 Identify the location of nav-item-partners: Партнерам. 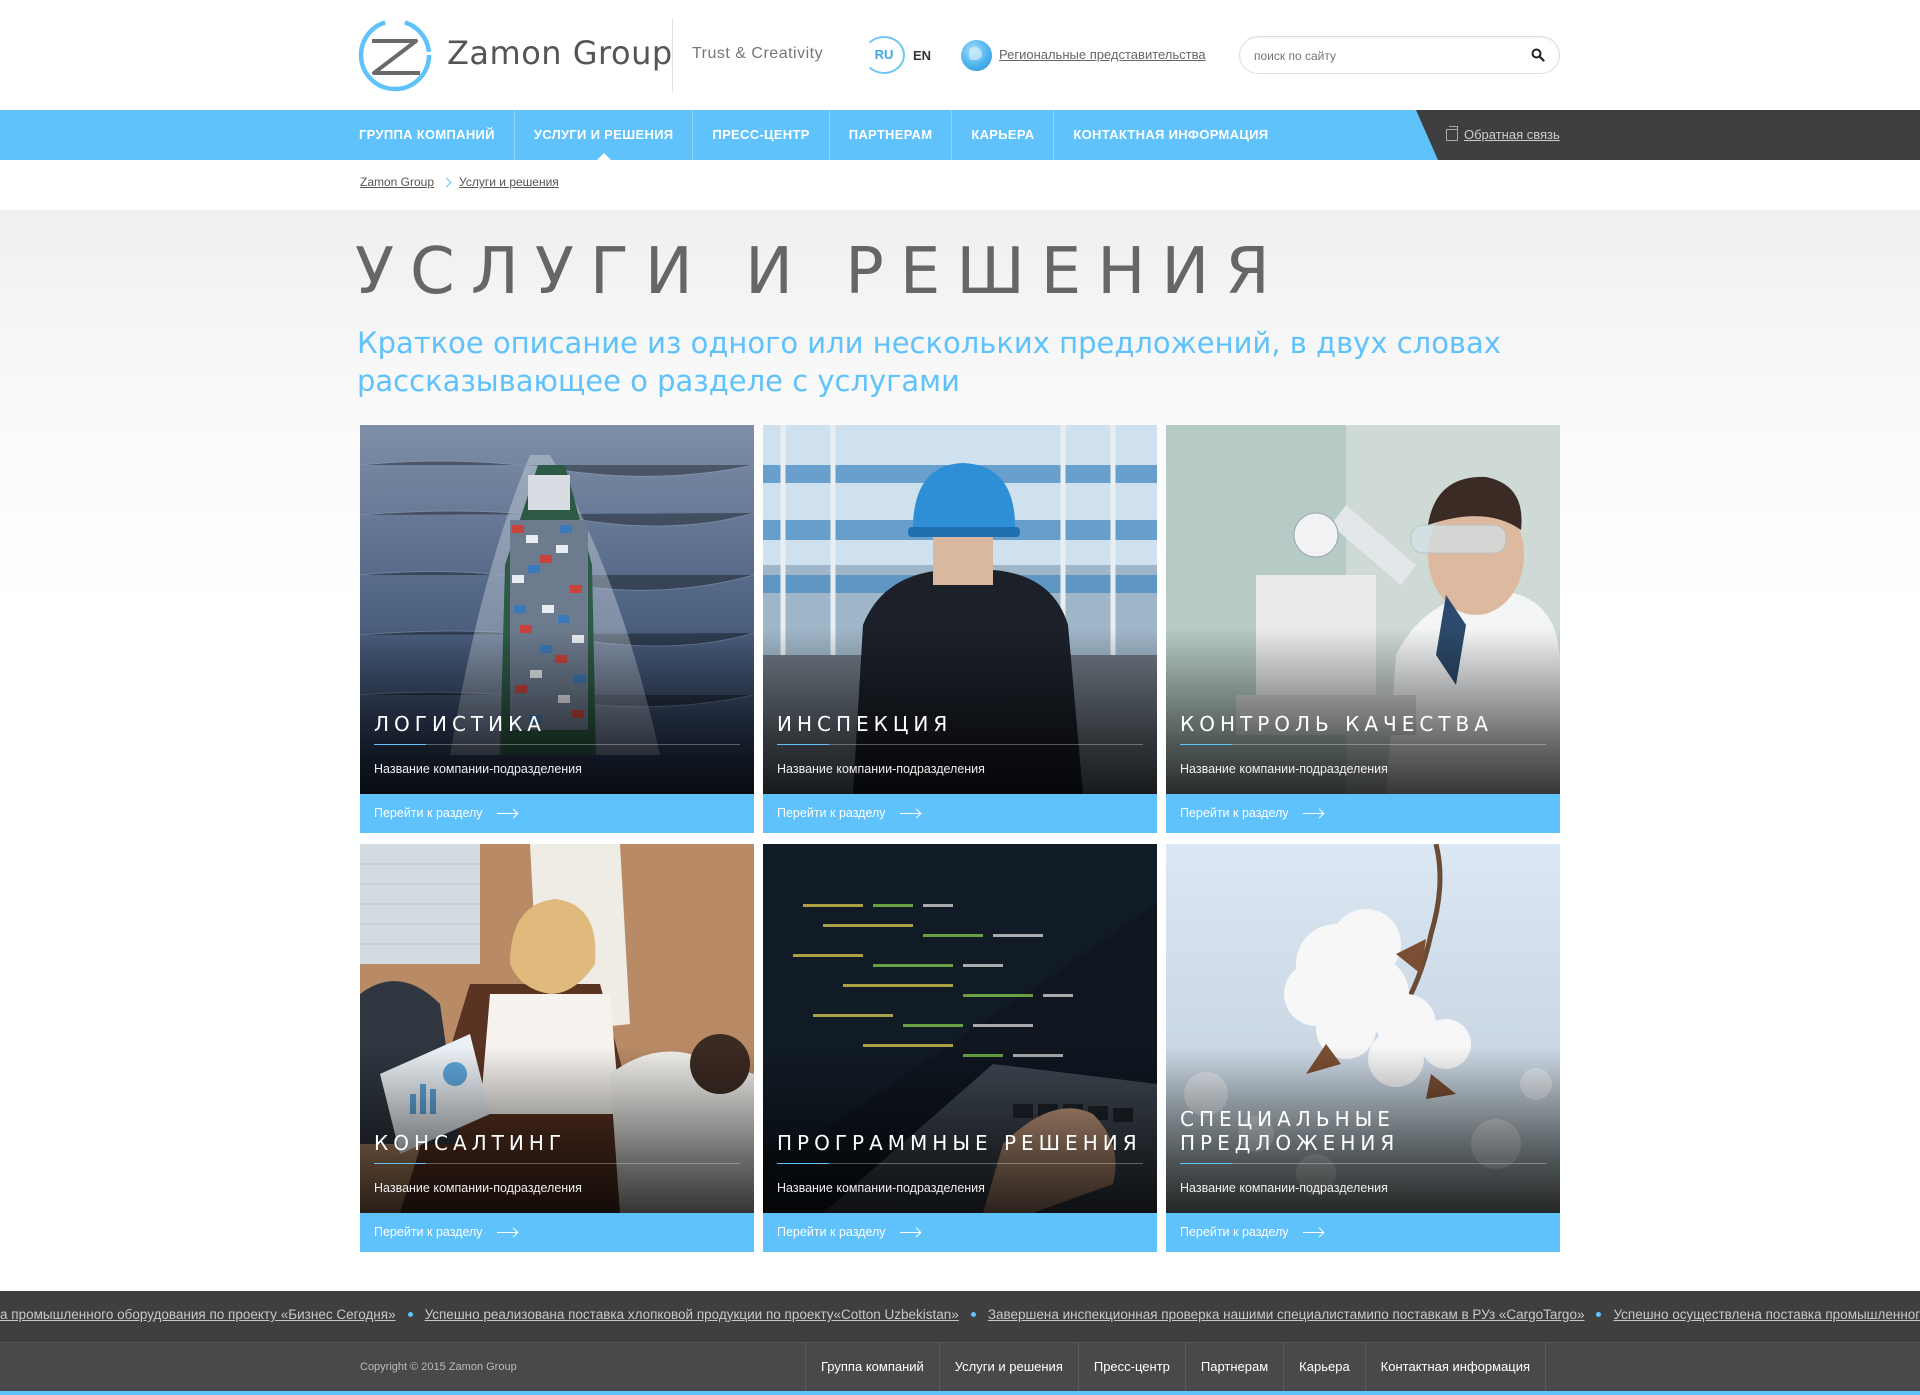
(891, 135).